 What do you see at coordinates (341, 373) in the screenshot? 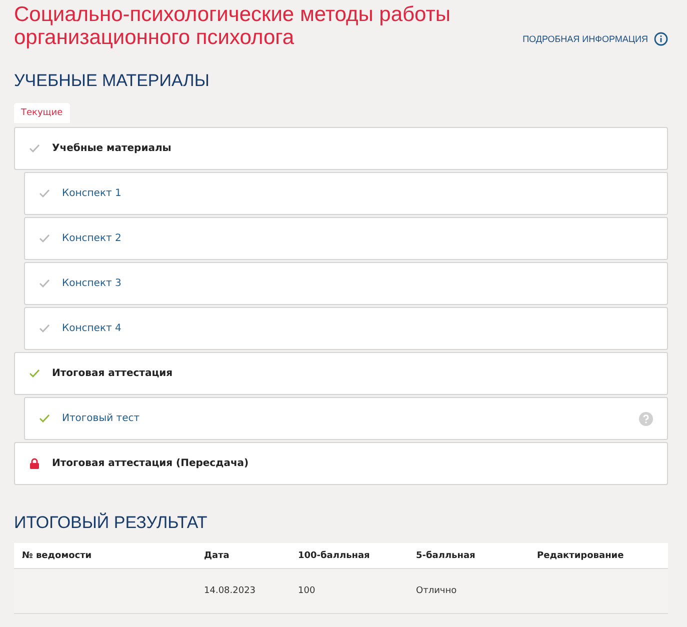
I see `list-item: Итоговая аттестация` at bounding box center [341, 373].